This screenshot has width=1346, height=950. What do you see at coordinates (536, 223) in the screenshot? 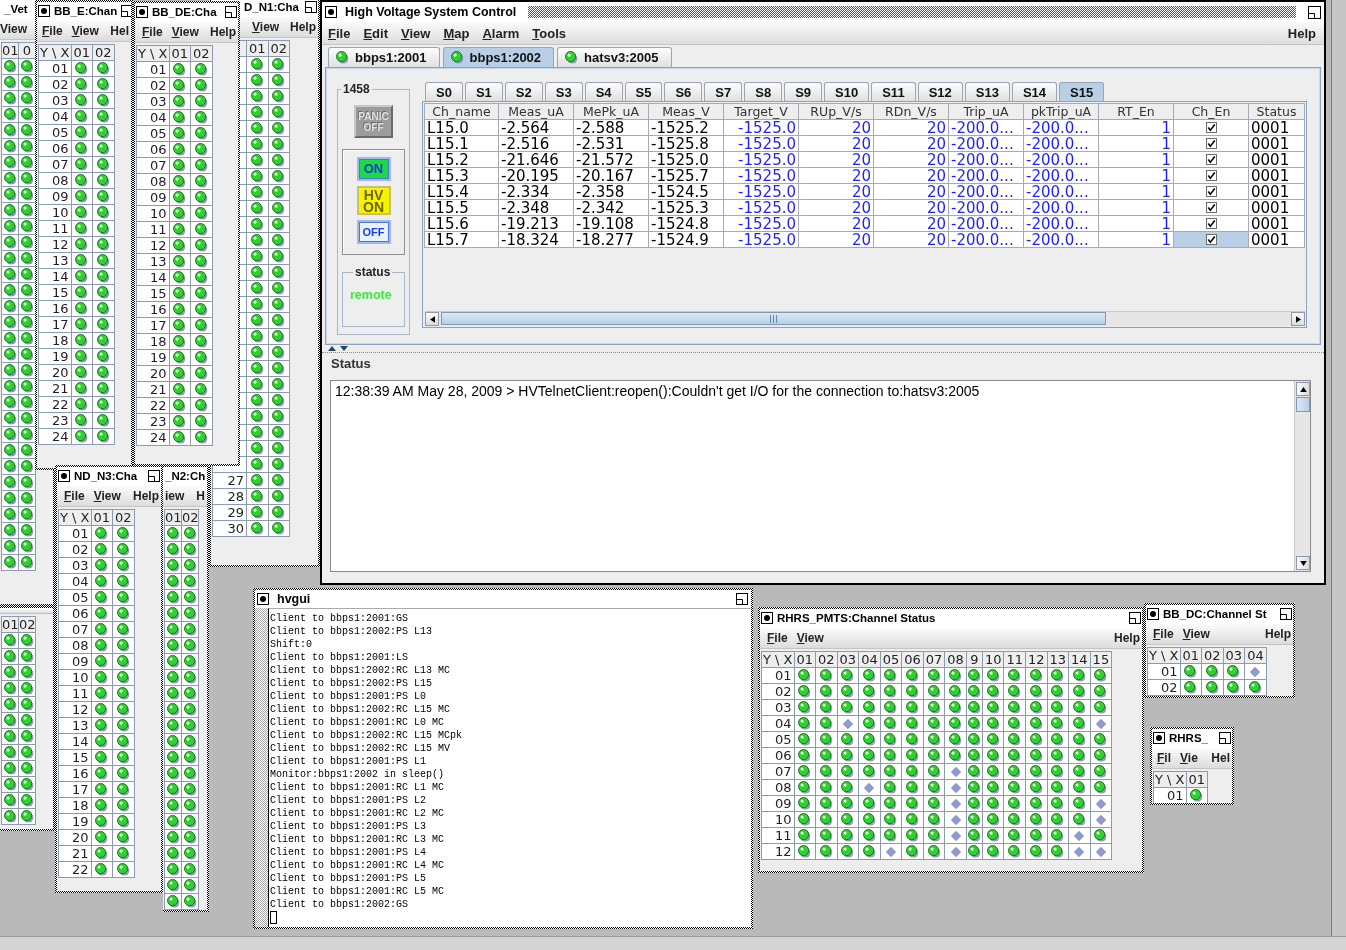
I see `table-cell: -19.213` at bounding box center [536, 223].